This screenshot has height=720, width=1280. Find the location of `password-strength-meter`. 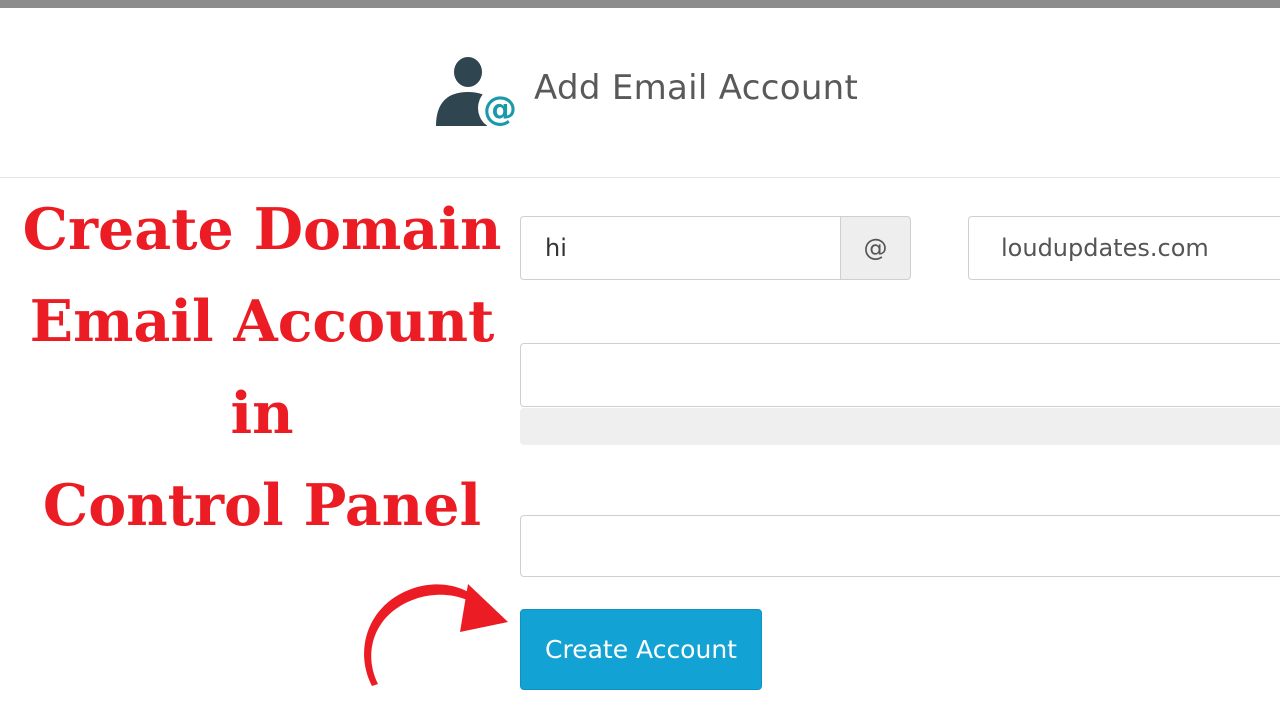

password-strength-meter is located at coordinates (900, 426).